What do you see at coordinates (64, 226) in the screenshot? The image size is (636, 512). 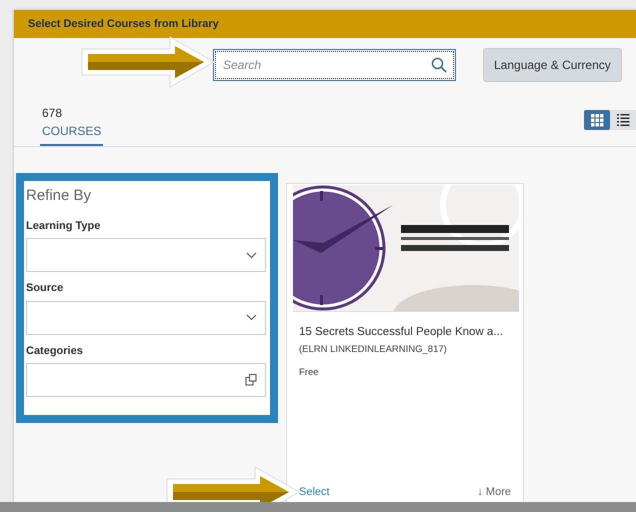 I see `filter-label: Learning Type` at bounding box center [64, 226].